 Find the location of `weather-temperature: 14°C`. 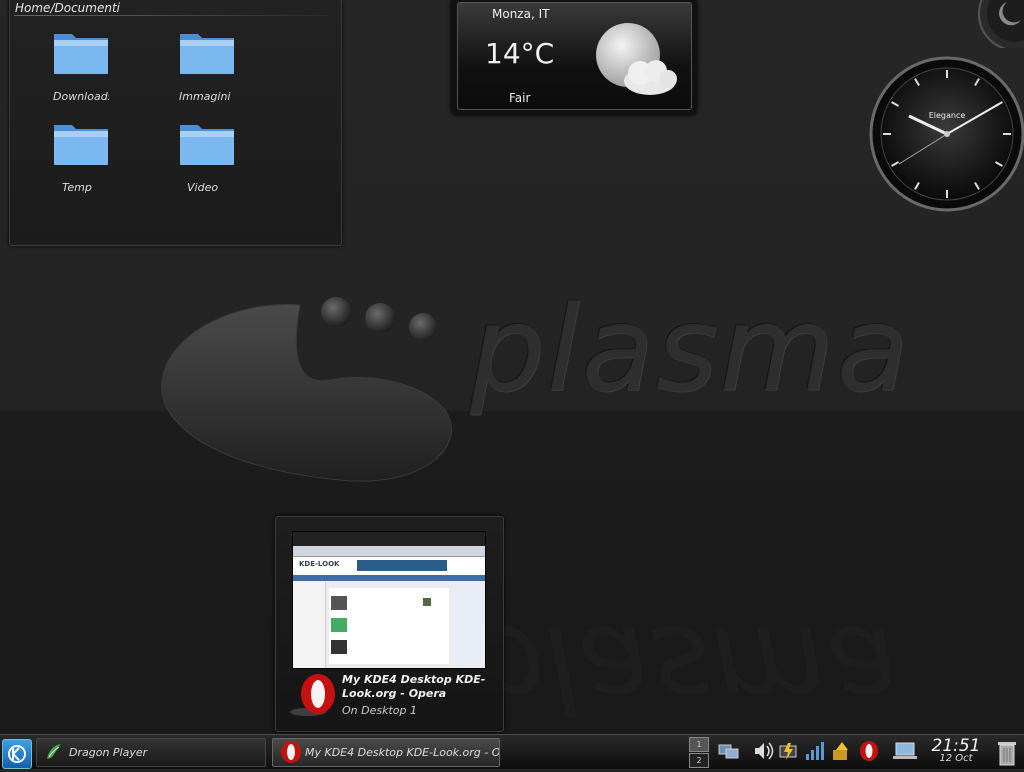

weather-temperature: 14°C is located at coordinates (520, 53).